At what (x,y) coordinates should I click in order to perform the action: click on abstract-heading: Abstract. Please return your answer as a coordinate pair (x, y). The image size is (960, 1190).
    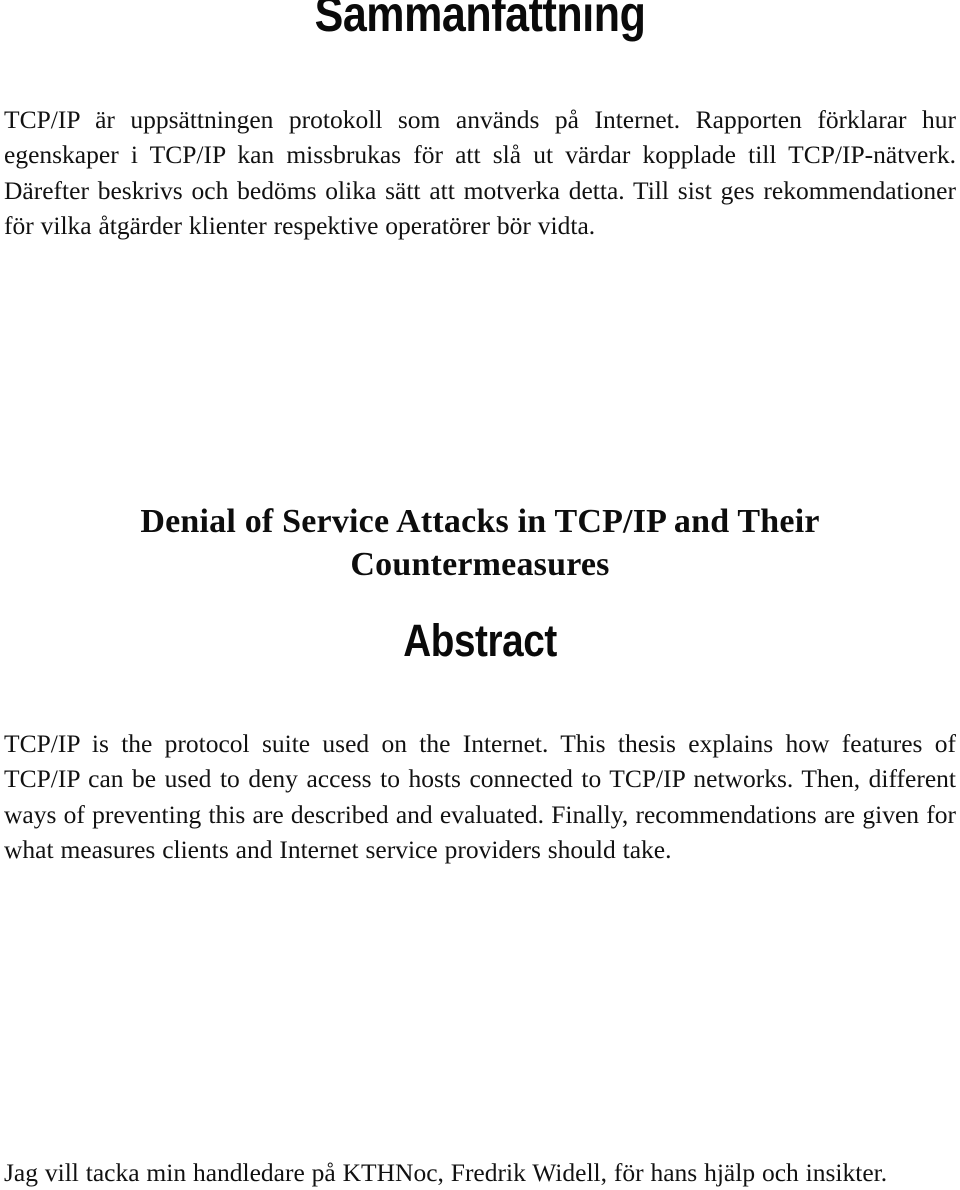
    Looking at the image, I should click on (480, 640).